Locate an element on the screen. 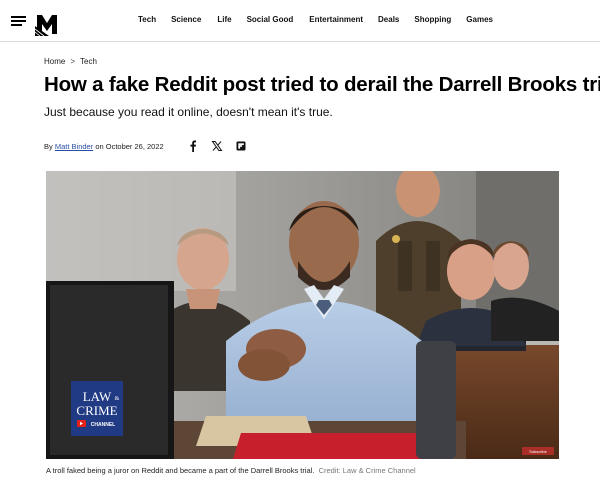  author-link: Matt Binder is located at coordinates (74, 146).